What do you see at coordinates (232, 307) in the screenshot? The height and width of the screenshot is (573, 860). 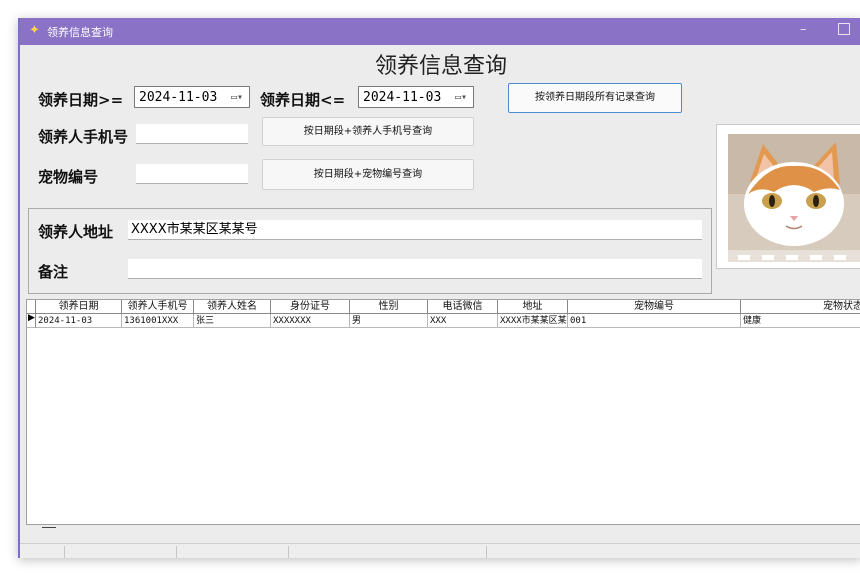 I see `column-header: 领养人姓名` at bounding box center [232, 307].